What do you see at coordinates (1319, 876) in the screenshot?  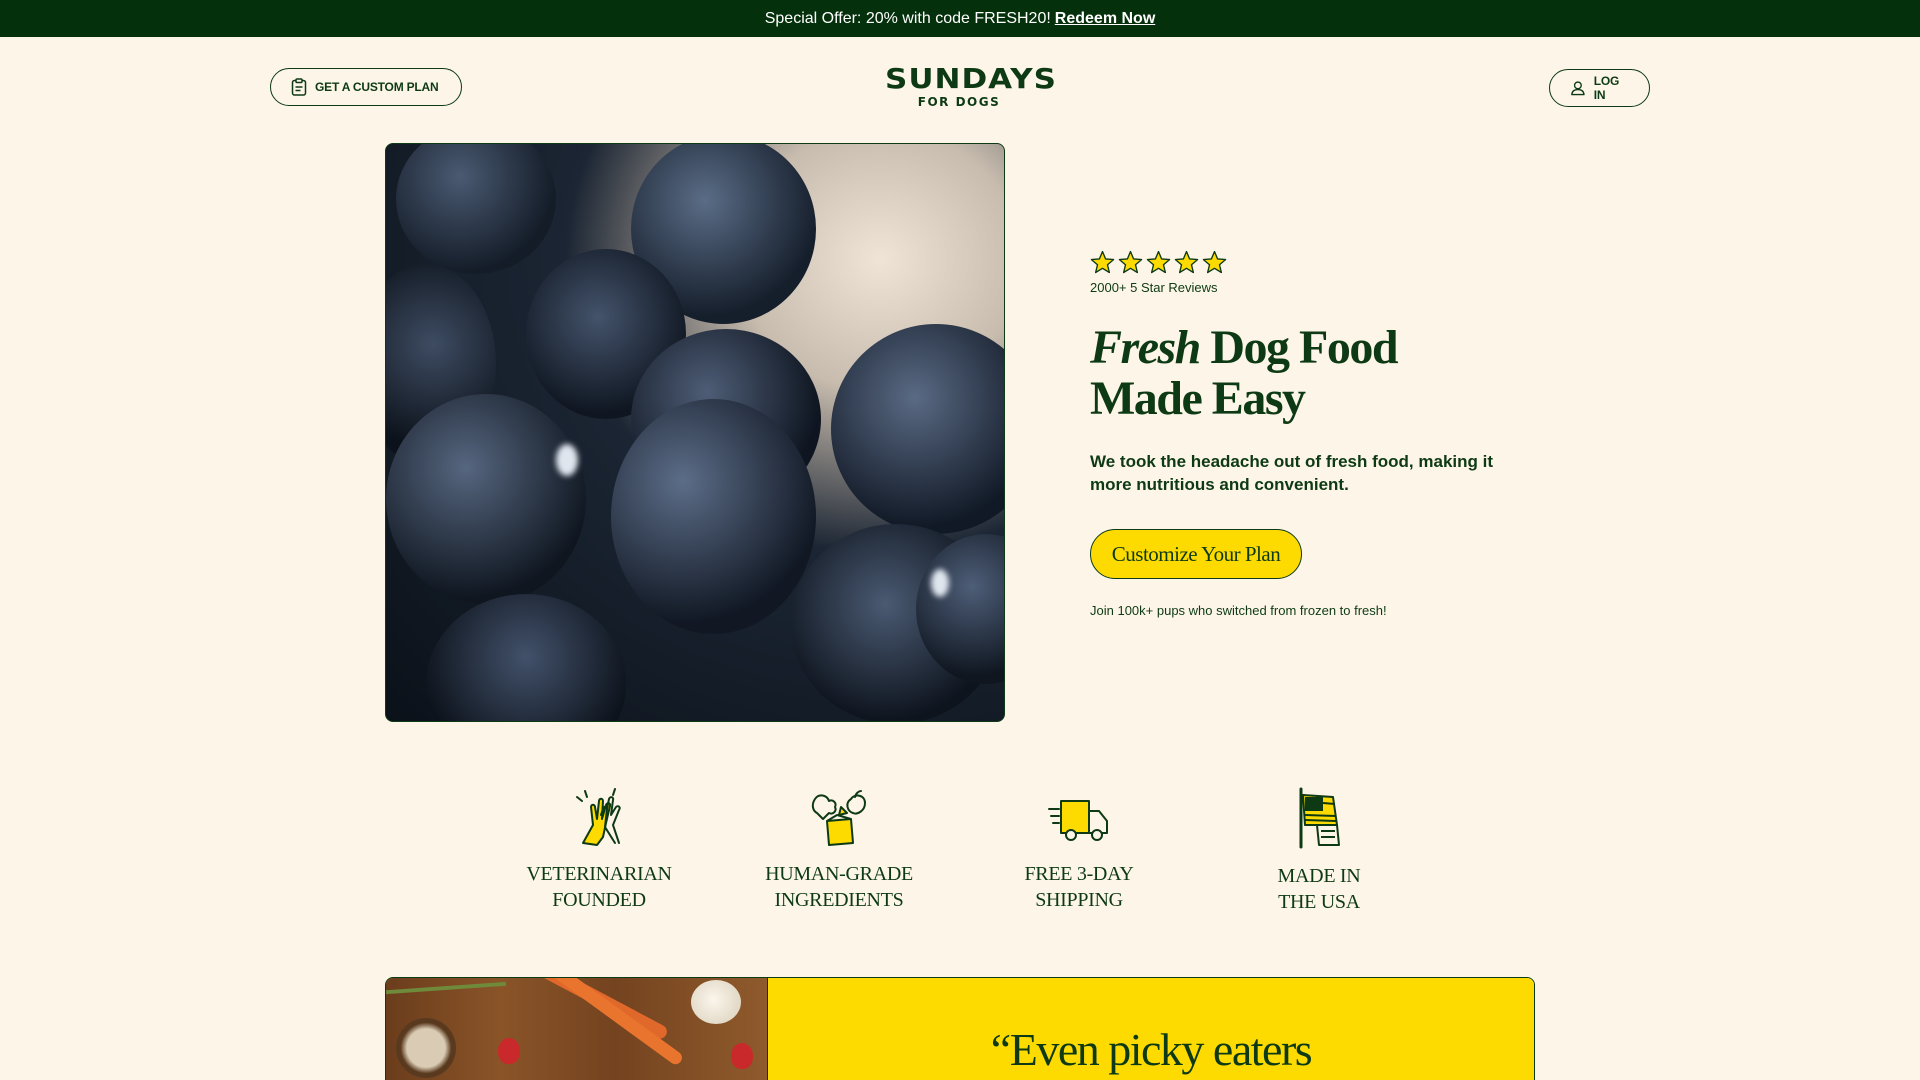 I see `feature-line1: Made in` at bounding box center [1319, 876].